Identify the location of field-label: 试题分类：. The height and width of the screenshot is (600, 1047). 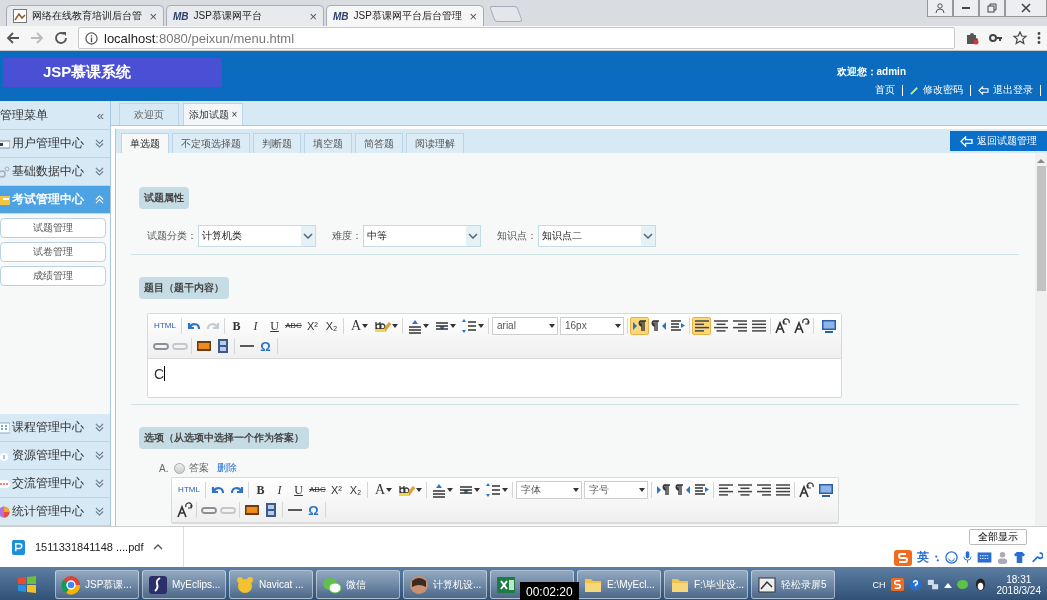
(172, 236).